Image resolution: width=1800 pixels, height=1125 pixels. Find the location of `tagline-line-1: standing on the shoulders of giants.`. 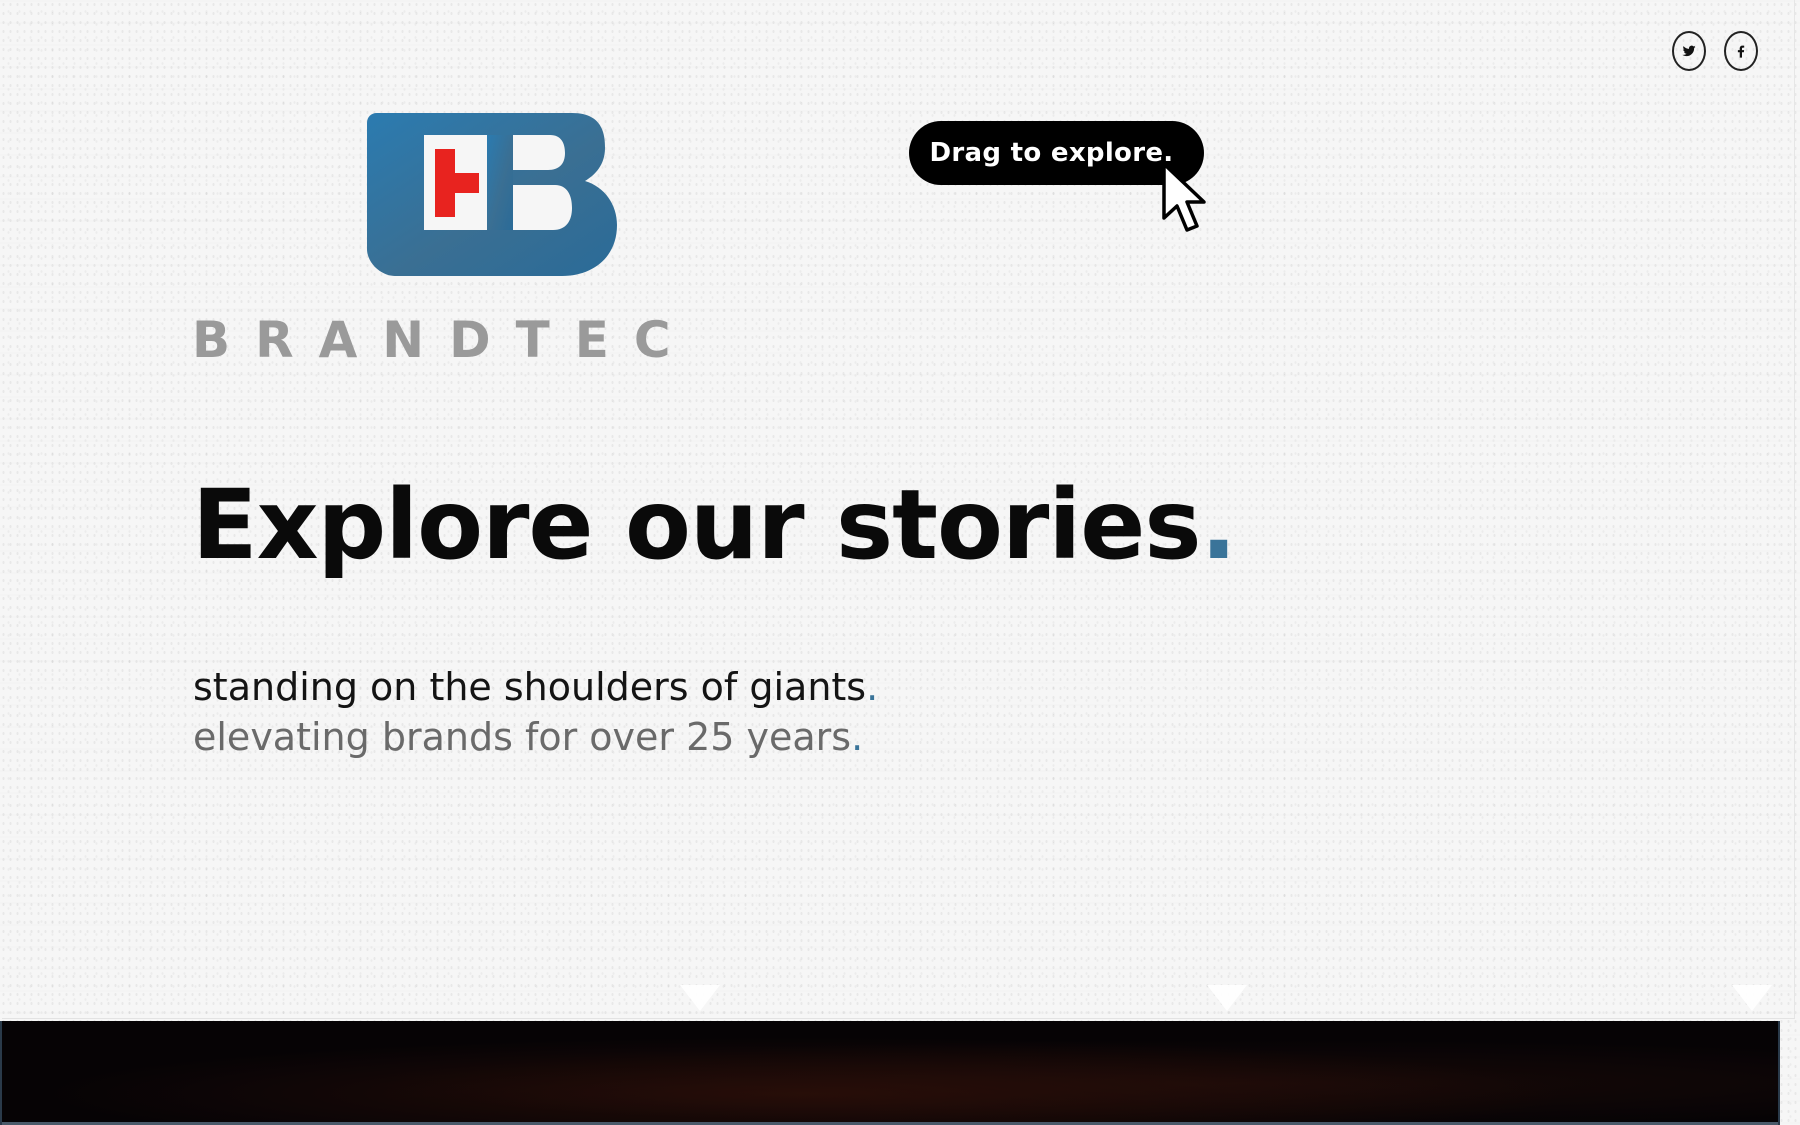

tagline-line-1: standing on the shoulders of giants. is located at coordinates (535, 687).